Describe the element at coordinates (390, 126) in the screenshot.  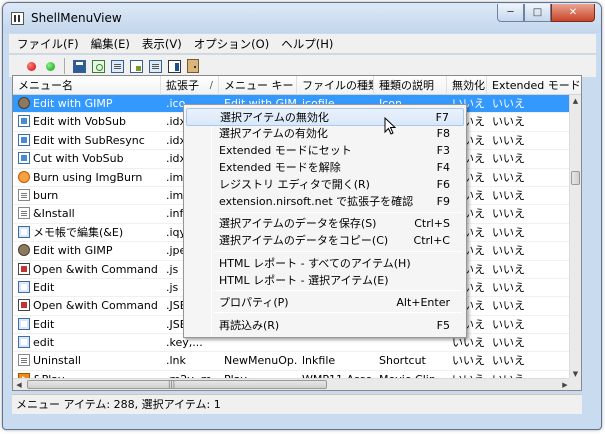
I see `mouse-cursor-icon` at that location.